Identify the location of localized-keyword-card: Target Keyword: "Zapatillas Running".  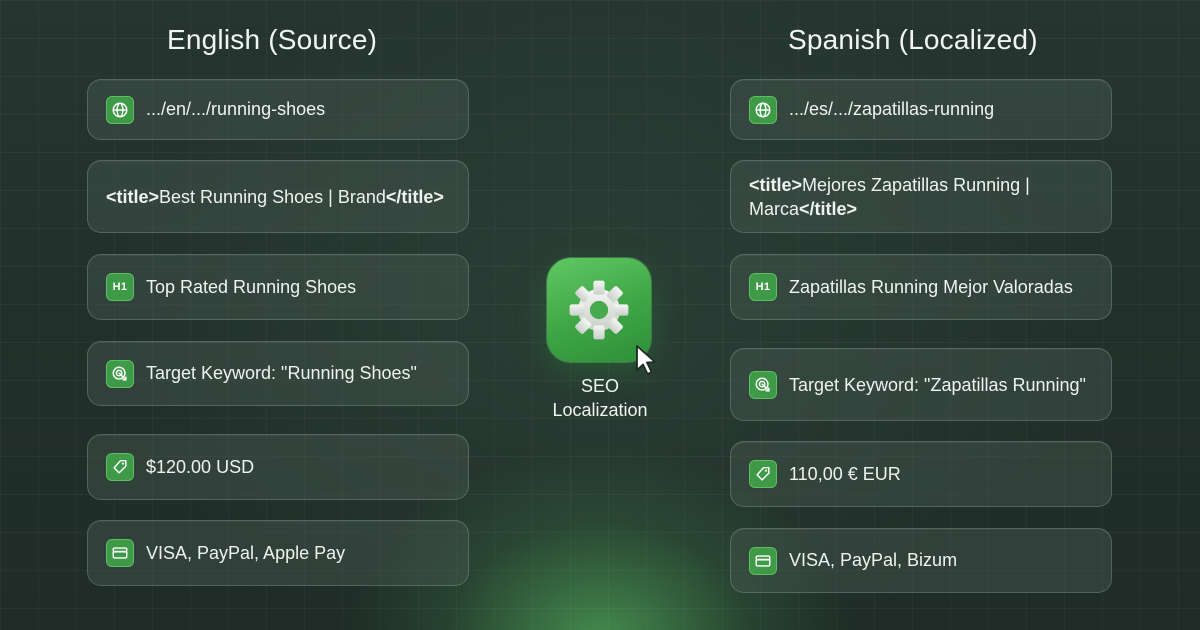
(921, 384).